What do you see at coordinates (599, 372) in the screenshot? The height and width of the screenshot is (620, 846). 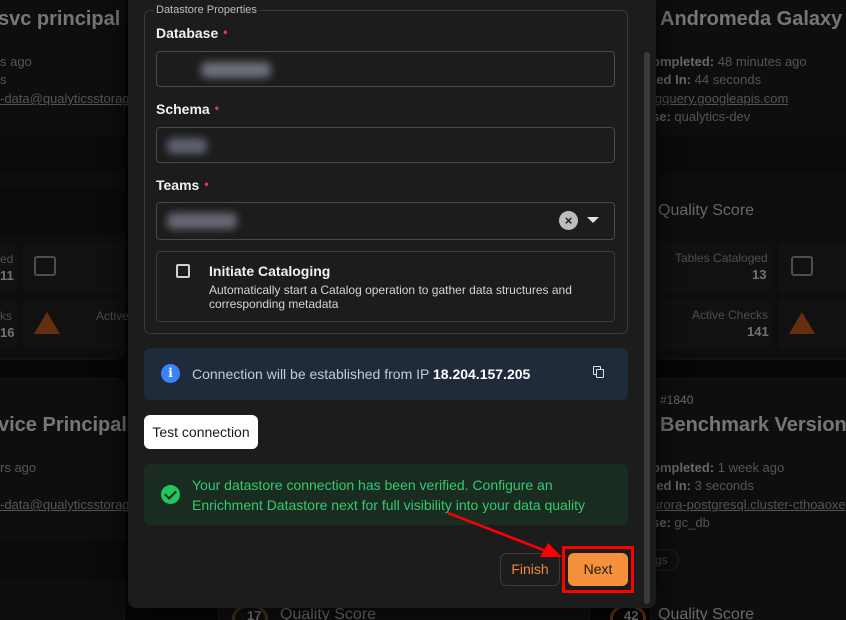 I see `copy-icon` at bounding box center [599, 372].